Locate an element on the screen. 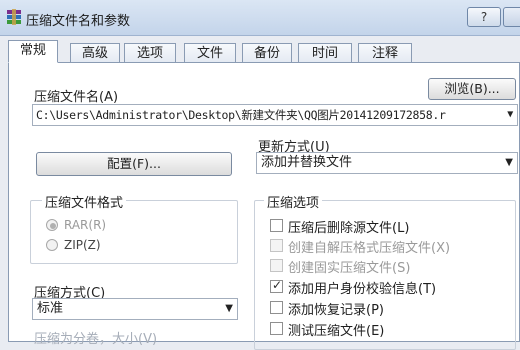 The image size is (520, 350). archive-format-title: 压缩文件格式 is located at coordinates (84, 201).